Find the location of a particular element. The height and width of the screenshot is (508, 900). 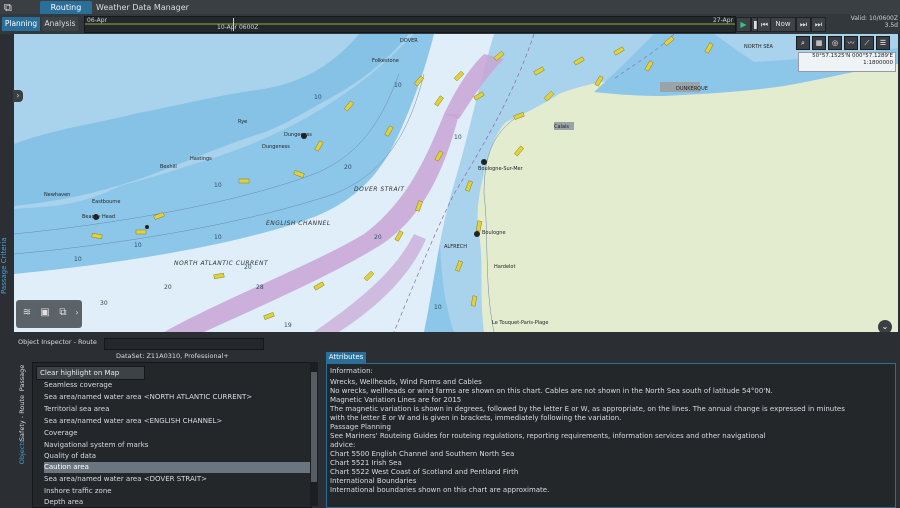

cursor-coordinates: 50°57.1525'N 000°57.1289'E is located at coordinates (852, 56).